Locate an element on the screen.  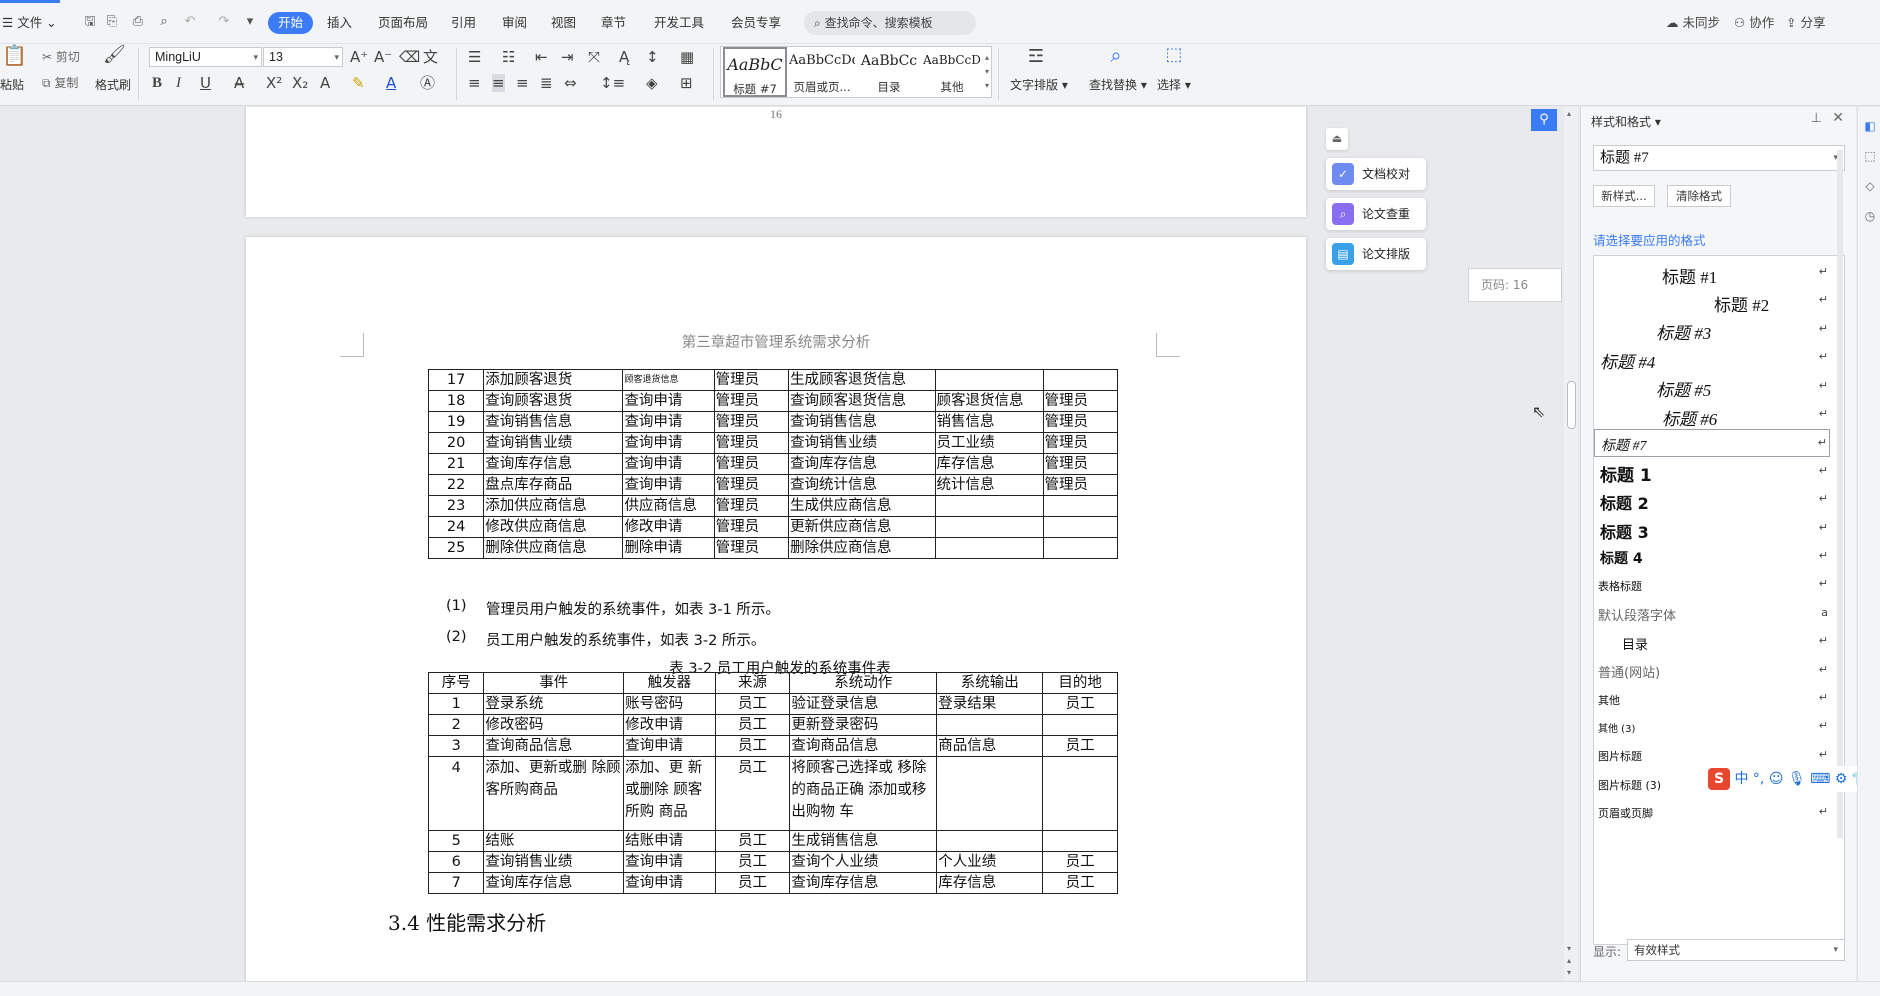
style-list-item: 页眉或页脚 ↵ is located at coordinates (1712, 813).